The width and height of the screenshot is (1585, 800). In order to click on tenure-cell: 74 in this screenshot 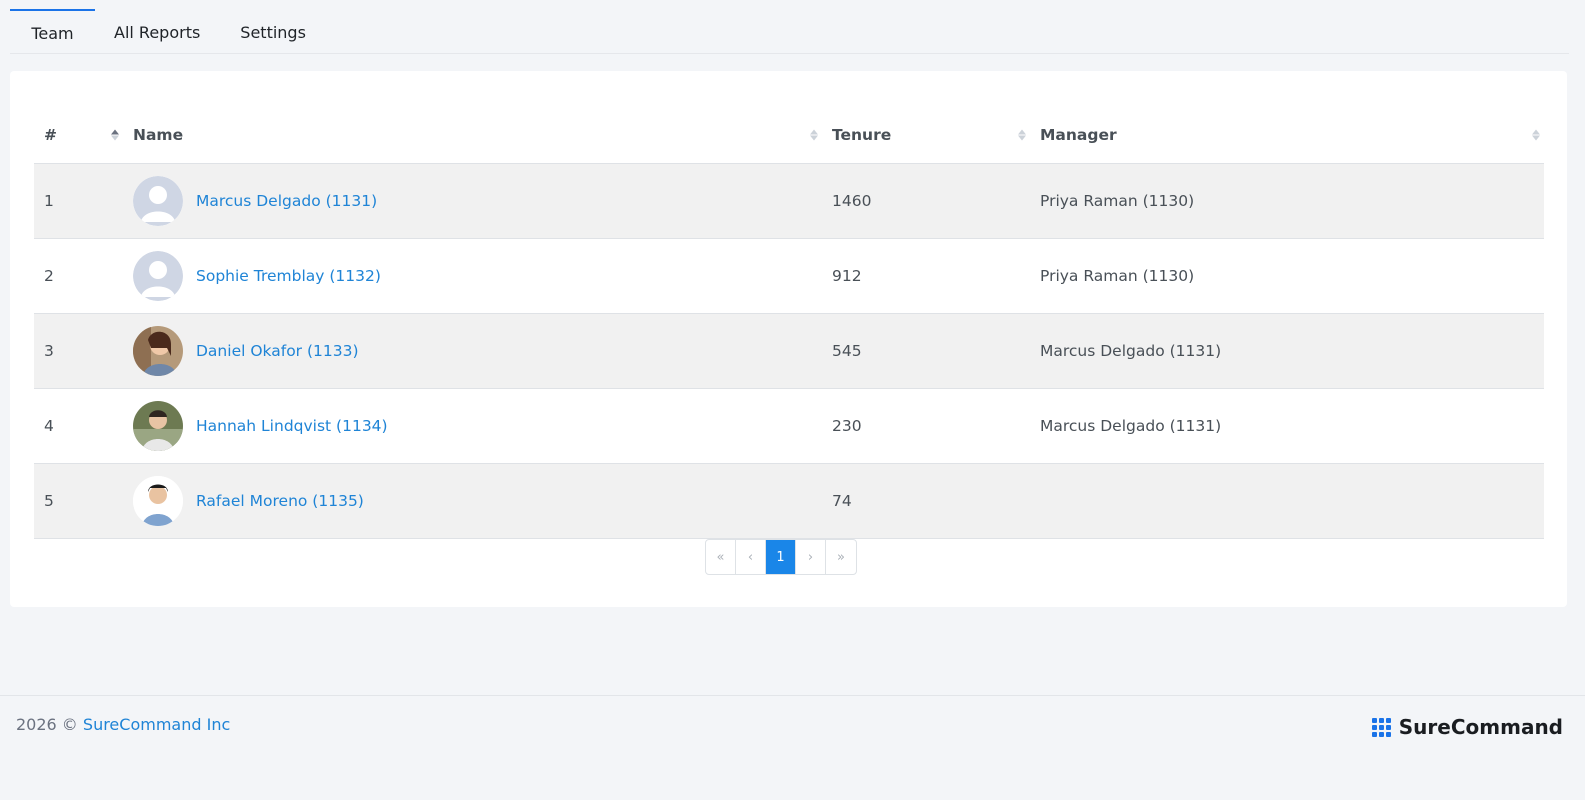, I will do `click(926, 501)`.